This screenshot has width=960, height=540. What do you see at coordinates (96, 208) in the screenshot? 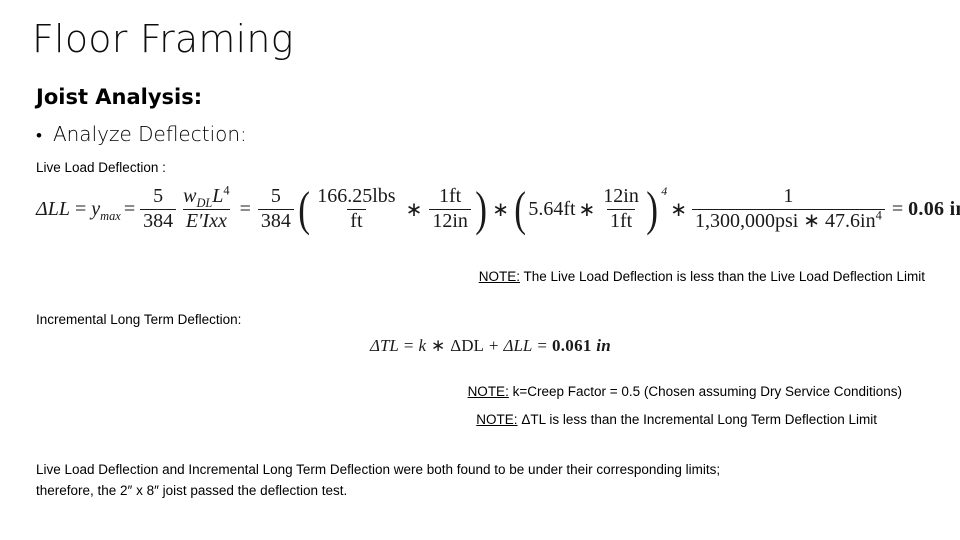
I see `eq1-ymax-base: y` at bounding box center [96, 208].